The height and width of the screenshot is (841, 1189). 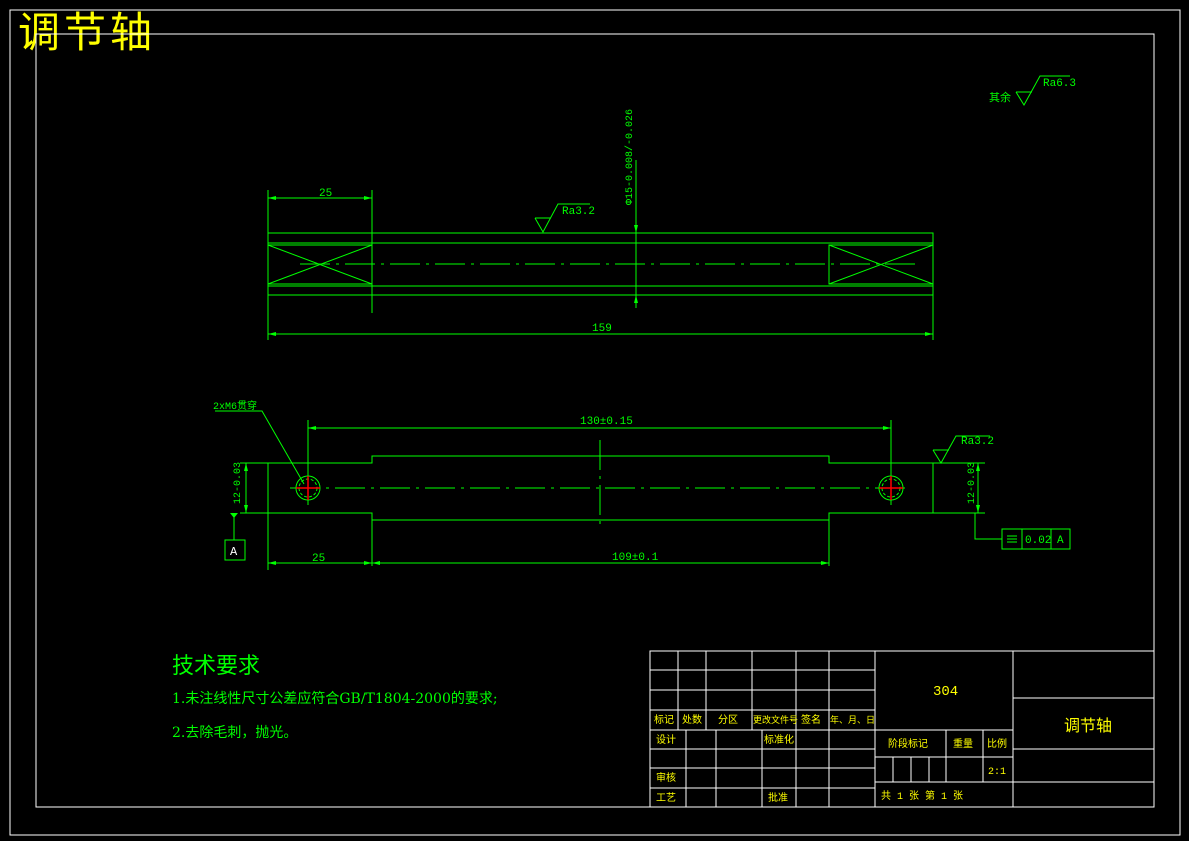 I want to click on review-label: 审核, so click(x=666, y=778).